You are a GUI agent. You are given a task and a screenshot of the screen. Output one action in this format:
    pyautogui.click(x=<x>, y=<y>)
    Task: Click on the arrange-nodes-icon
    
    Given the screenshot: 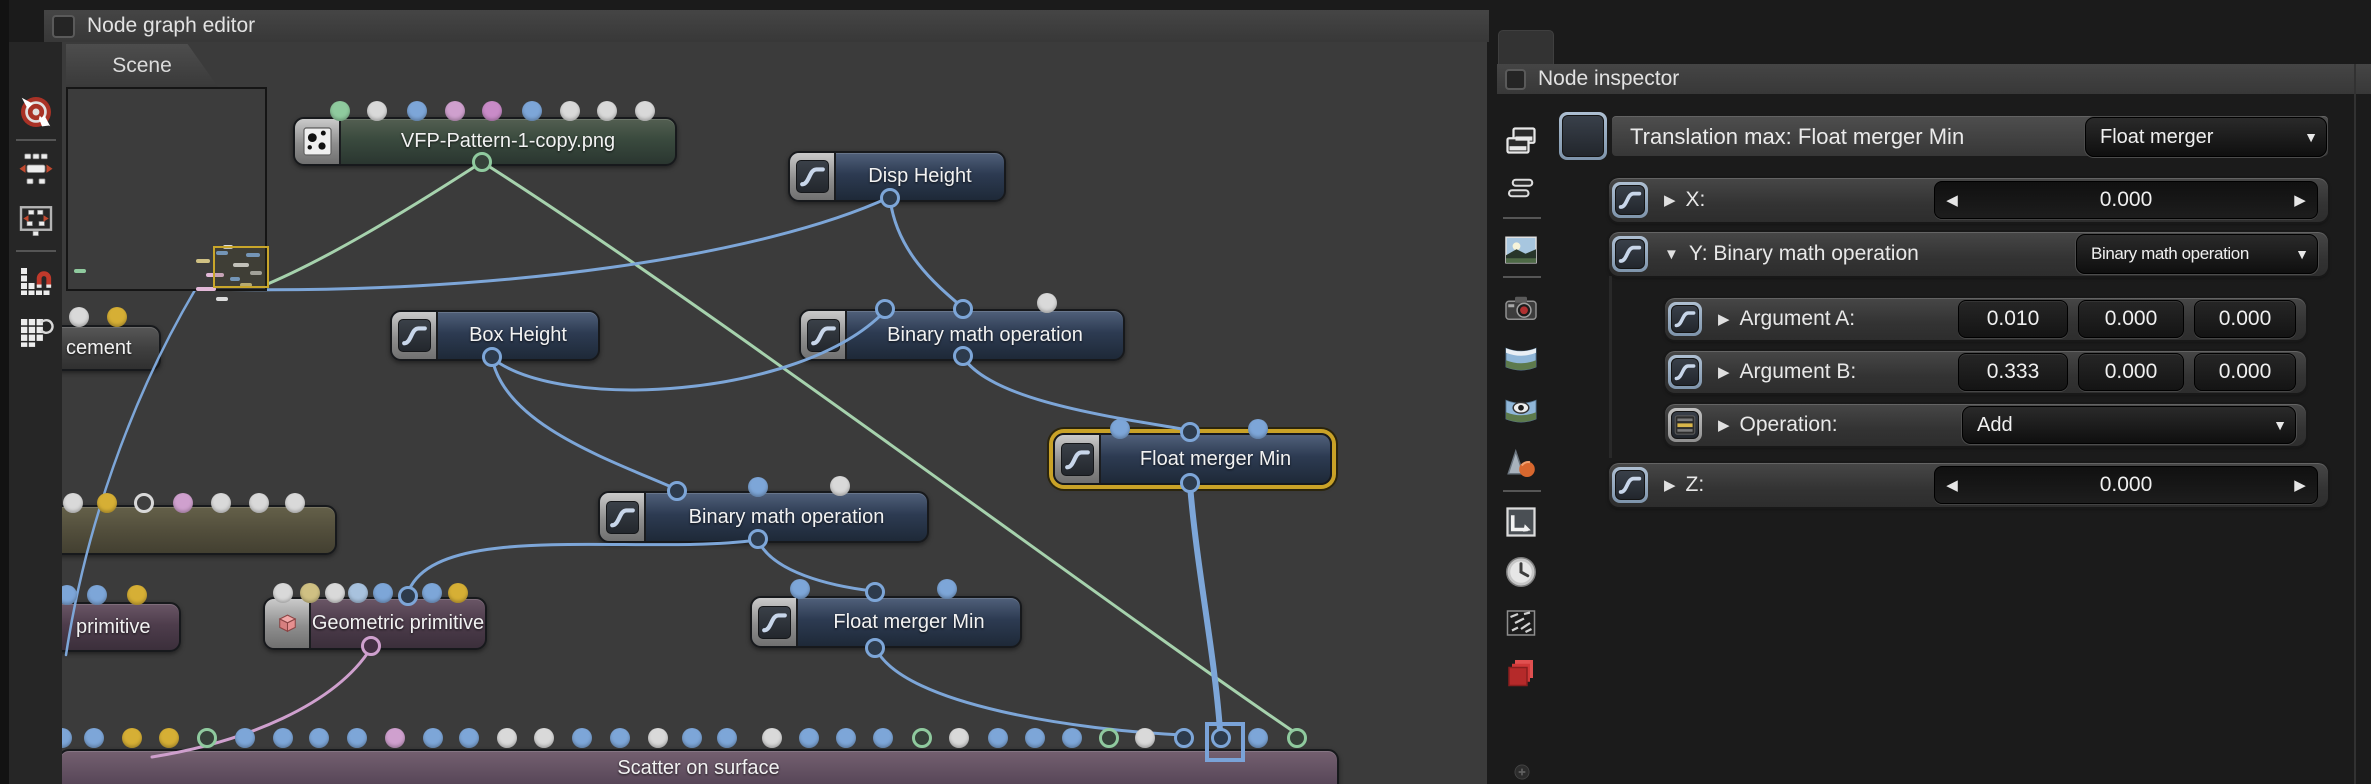 What is the action you would take?
    pyautogui.click(x=36, y=169)
    